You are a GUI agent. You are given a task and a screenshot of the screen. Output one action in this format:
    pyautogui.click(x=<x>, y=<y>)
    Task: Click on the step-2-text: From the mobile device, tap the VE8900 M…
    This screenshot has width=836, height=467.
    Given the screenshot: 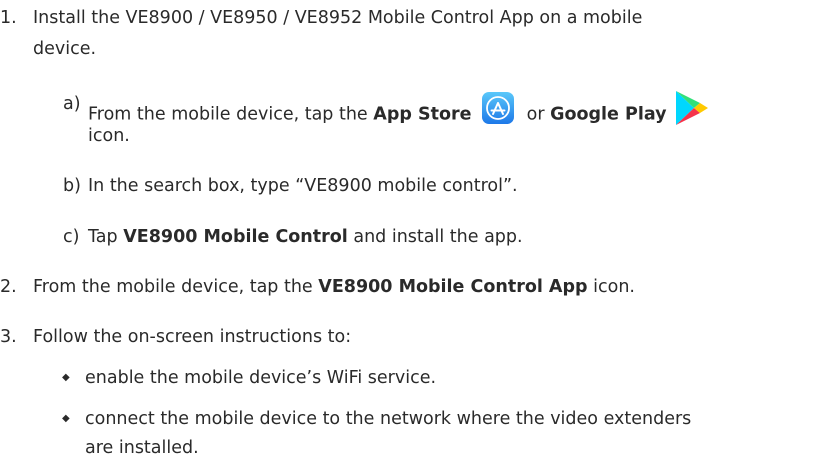 What is the action you would take?
    pyautogui.click(x=334, y=287)
    